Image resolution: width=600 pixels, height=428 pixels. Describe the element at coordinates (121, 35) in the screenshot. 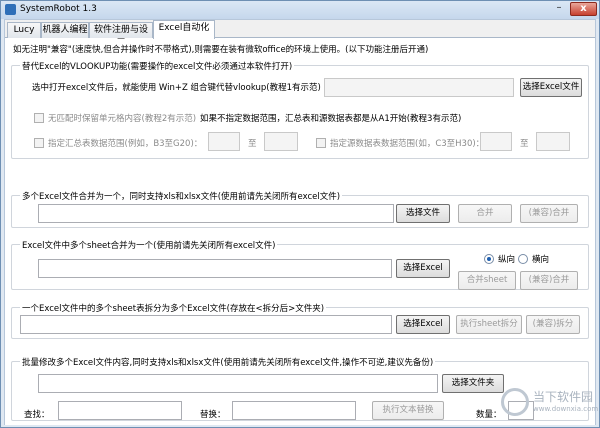

I see `tab-registration-settings: 软件注册与设置` at that location.